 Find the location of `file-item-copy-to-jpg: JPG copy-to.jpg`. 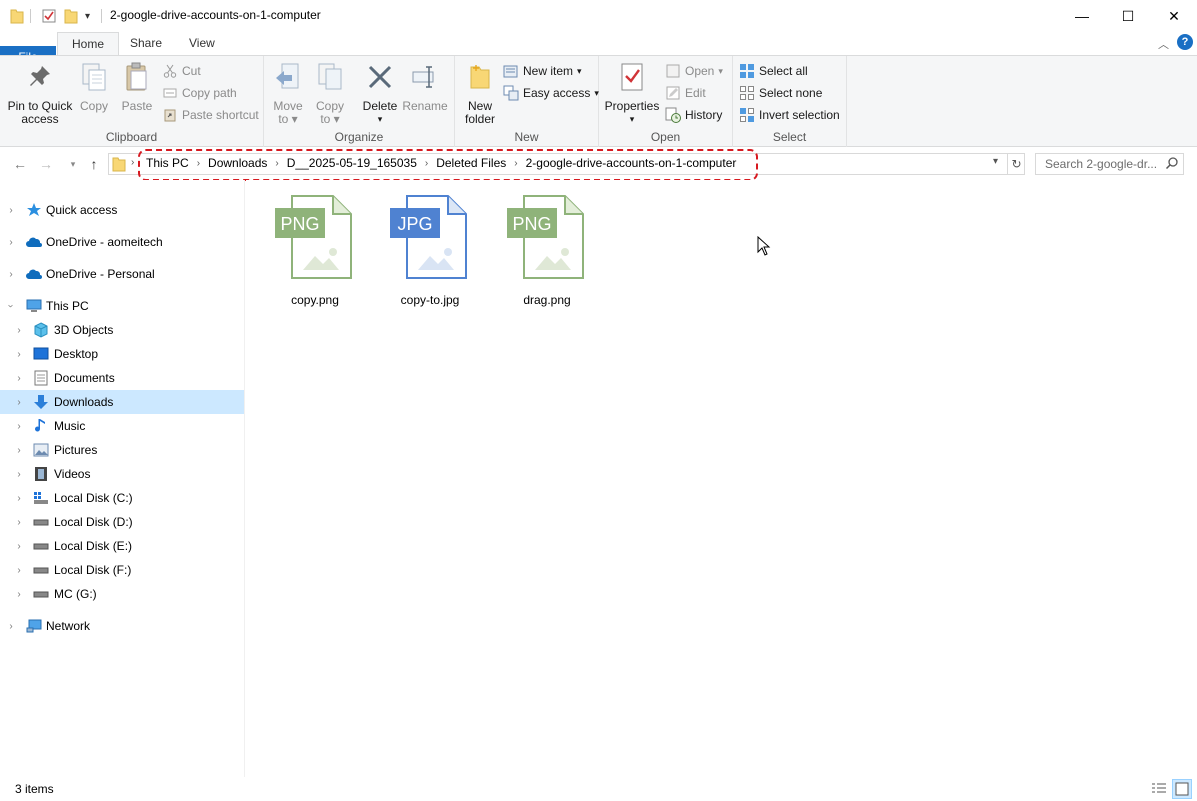

file-item-copy-to-jpg: JPG copy-to.jpg is located at coordinates (430, 250).